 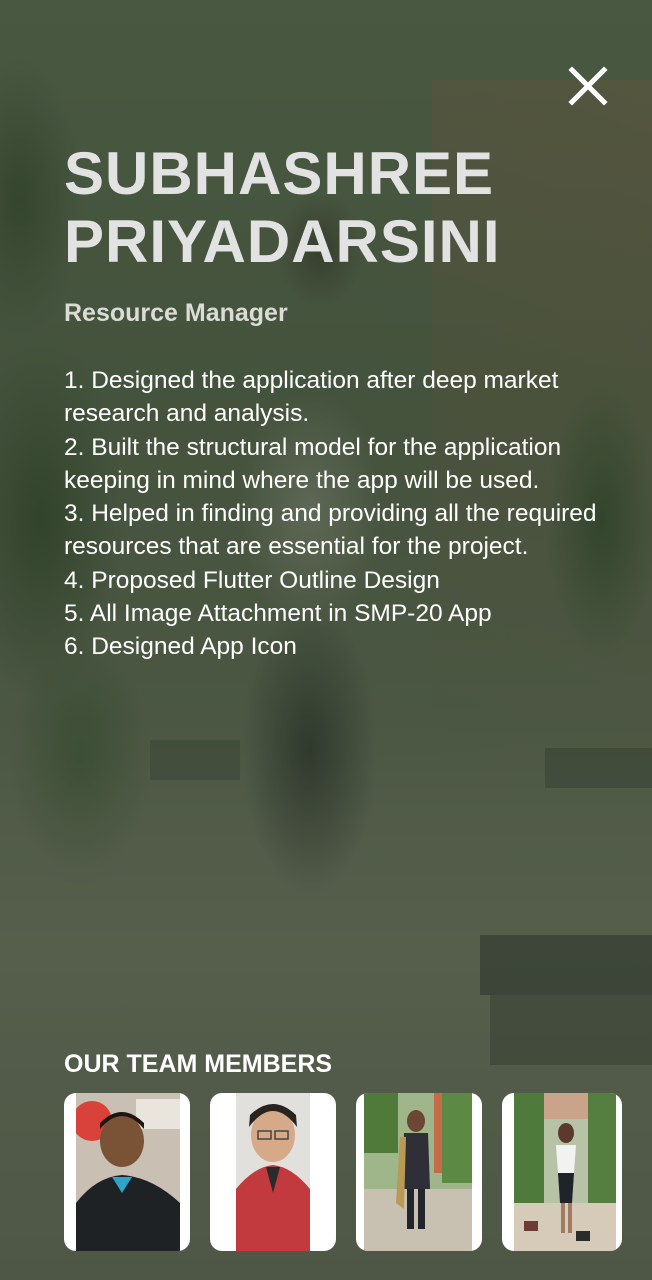 I want to click on team-members-carousel, so click(x=343, y=1172).